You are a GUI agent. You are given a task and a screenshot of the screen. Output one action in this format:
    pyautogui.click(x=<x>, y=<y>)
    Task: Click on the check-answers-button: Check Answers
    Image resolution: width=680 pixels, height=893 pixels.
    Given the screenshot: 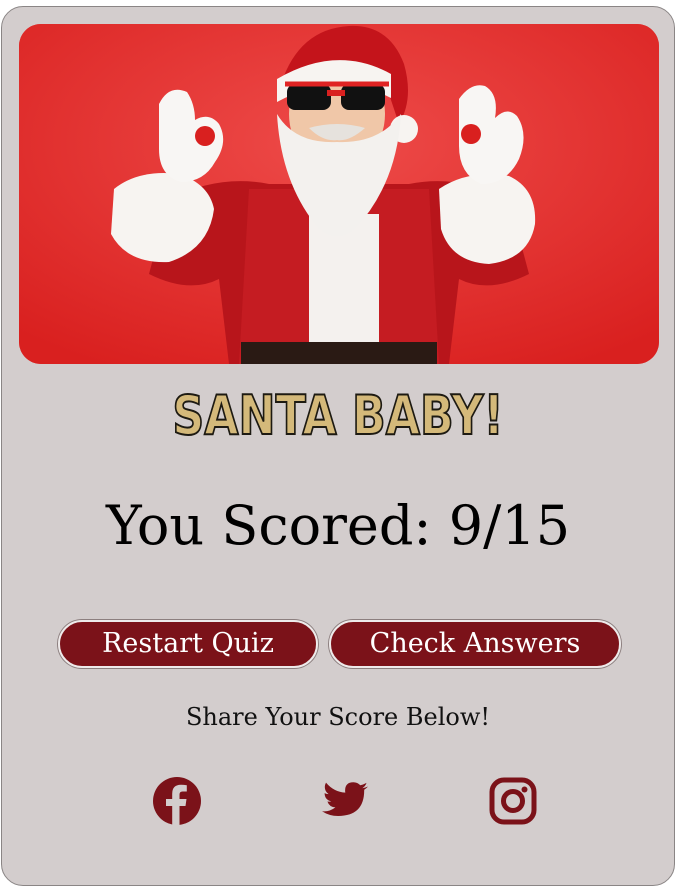 What is the action you would take?
    pyautogui.click(x=475, y=644)
    